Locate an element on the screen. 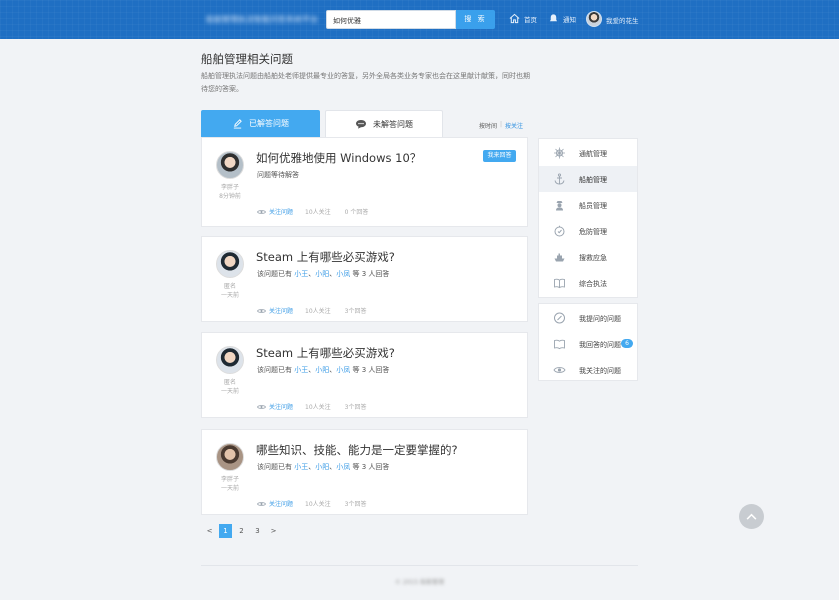  user-avatar is located at coordinates (594, 19).